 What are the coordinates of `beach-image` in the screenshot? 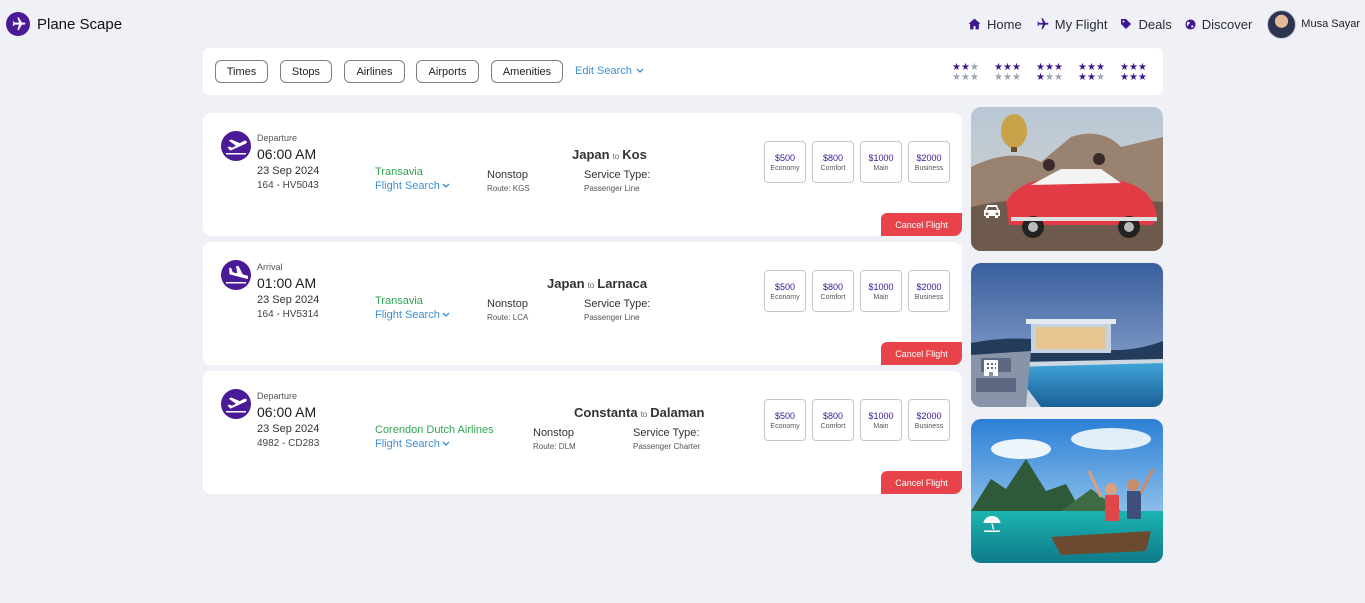 It's located at (1067, 491).